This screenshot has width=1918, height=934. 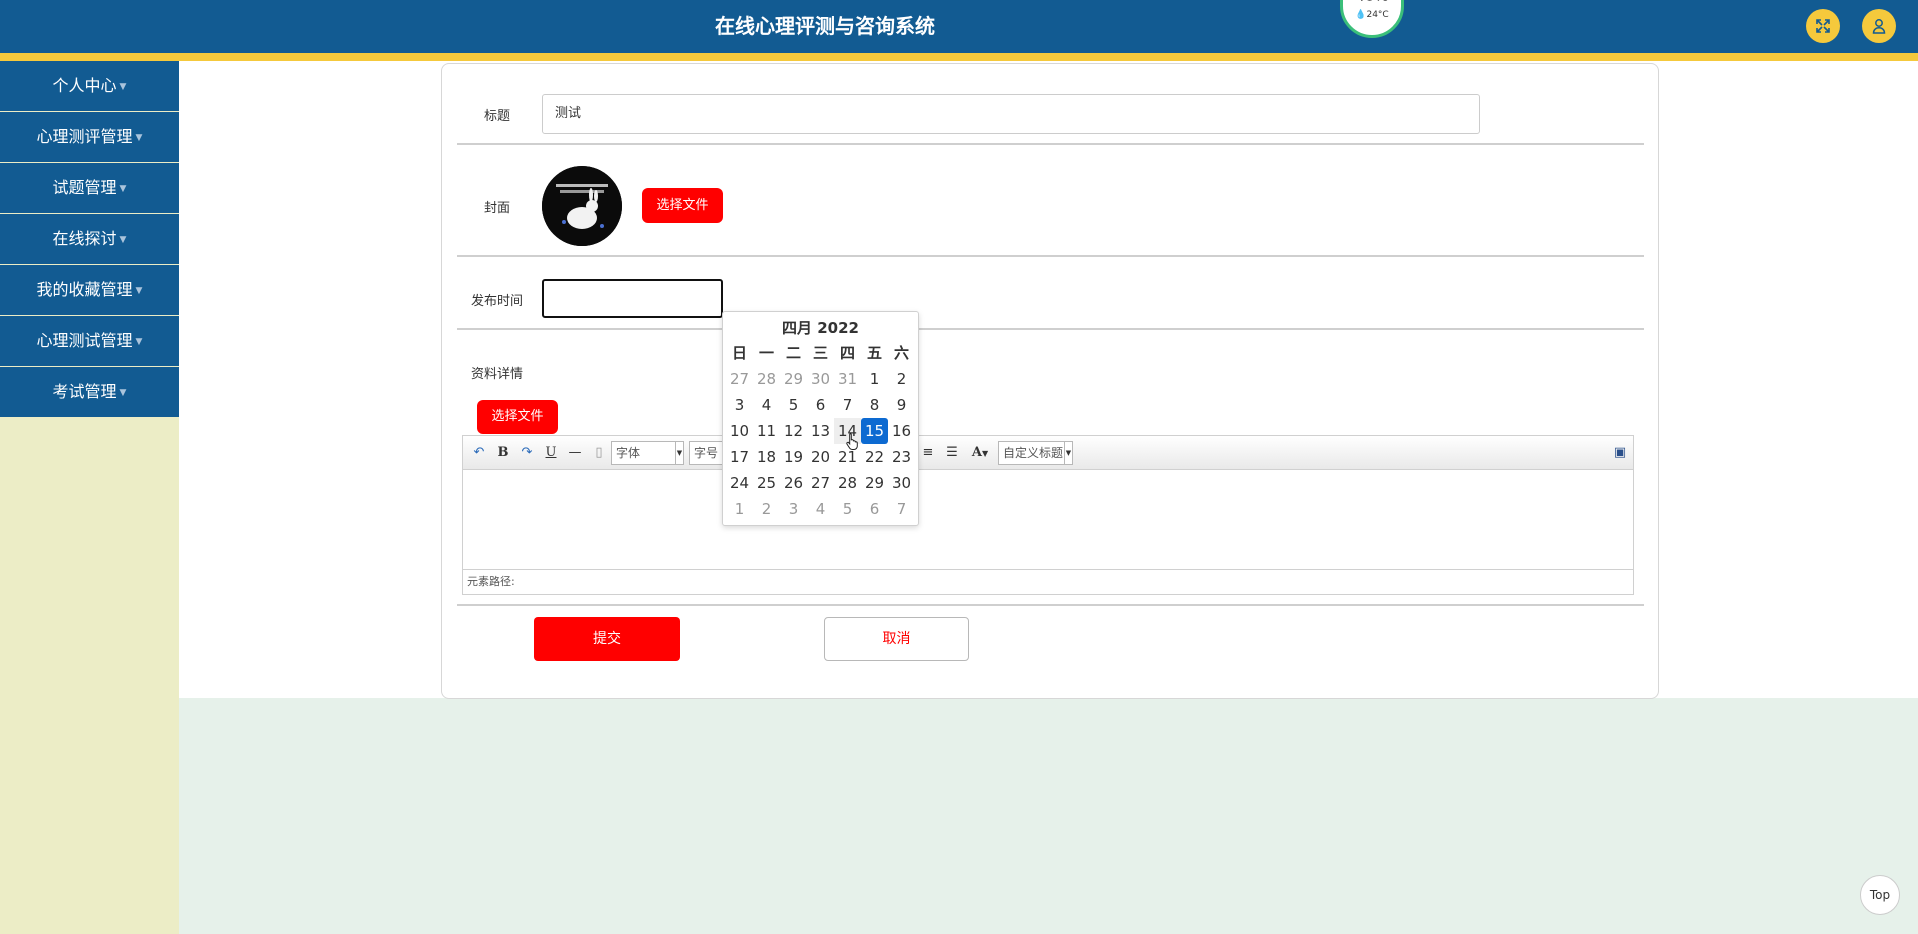 What do you see at coordinates (84, 187) in the screenshot?
I see `sidebar-item-label: 试题管理` at bounding box center [84, 187].